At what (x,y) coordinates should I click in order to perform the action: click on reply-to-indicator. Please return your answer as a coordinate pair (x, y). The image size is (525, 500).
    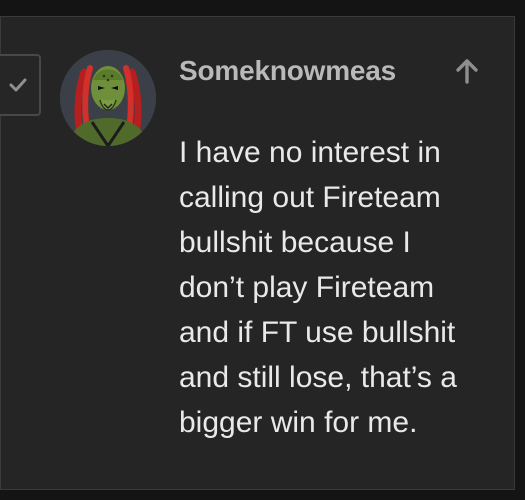
    Looking at the image, I should click on (467, 71).